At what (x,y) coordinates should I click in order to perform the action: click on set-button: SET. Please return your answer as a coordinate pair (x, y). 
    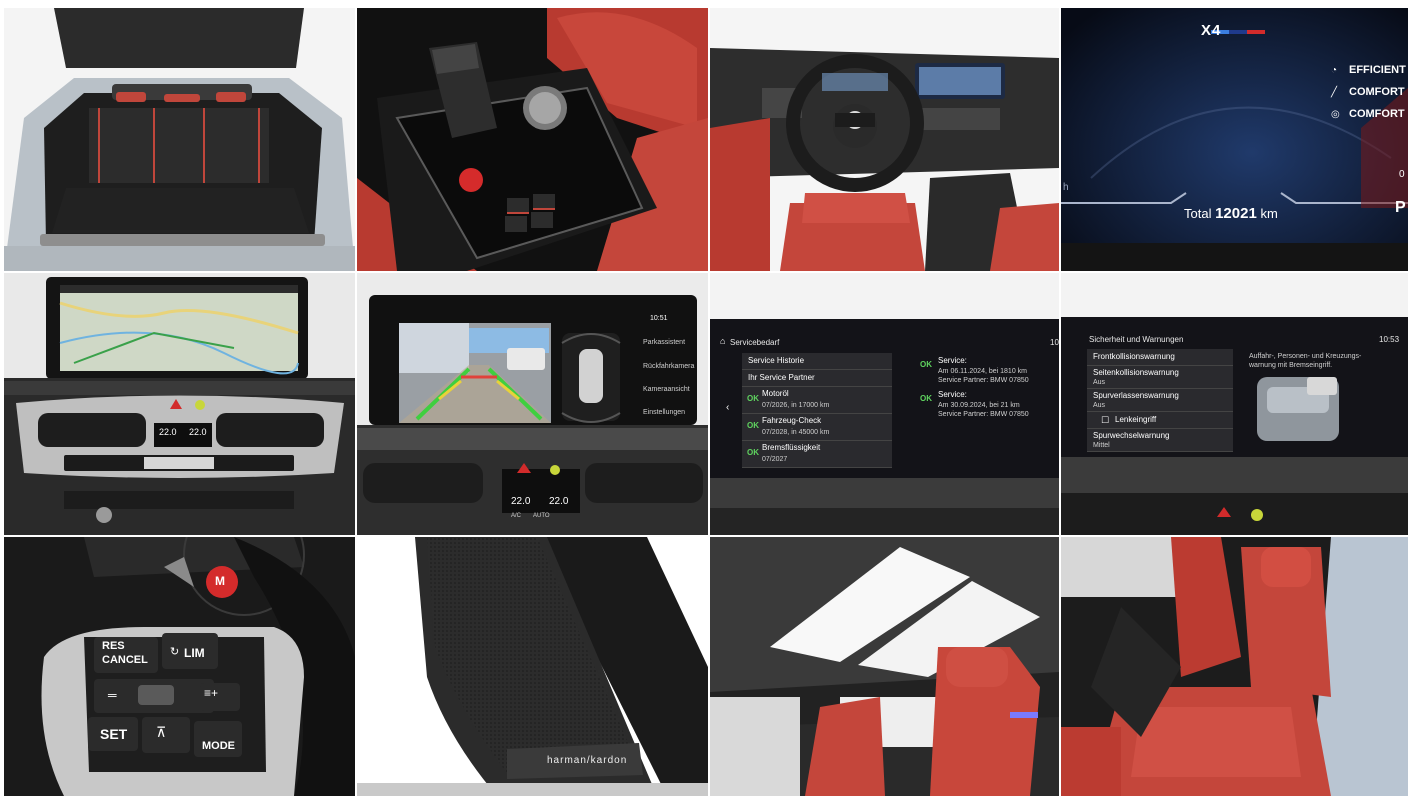
    Looking at the image, I should click on (113, 734).